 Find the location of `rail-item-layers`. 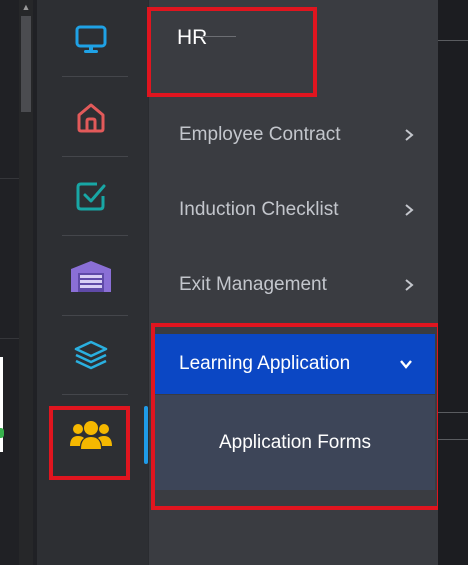

rail-item-layers is located at coordinates (91, 354).